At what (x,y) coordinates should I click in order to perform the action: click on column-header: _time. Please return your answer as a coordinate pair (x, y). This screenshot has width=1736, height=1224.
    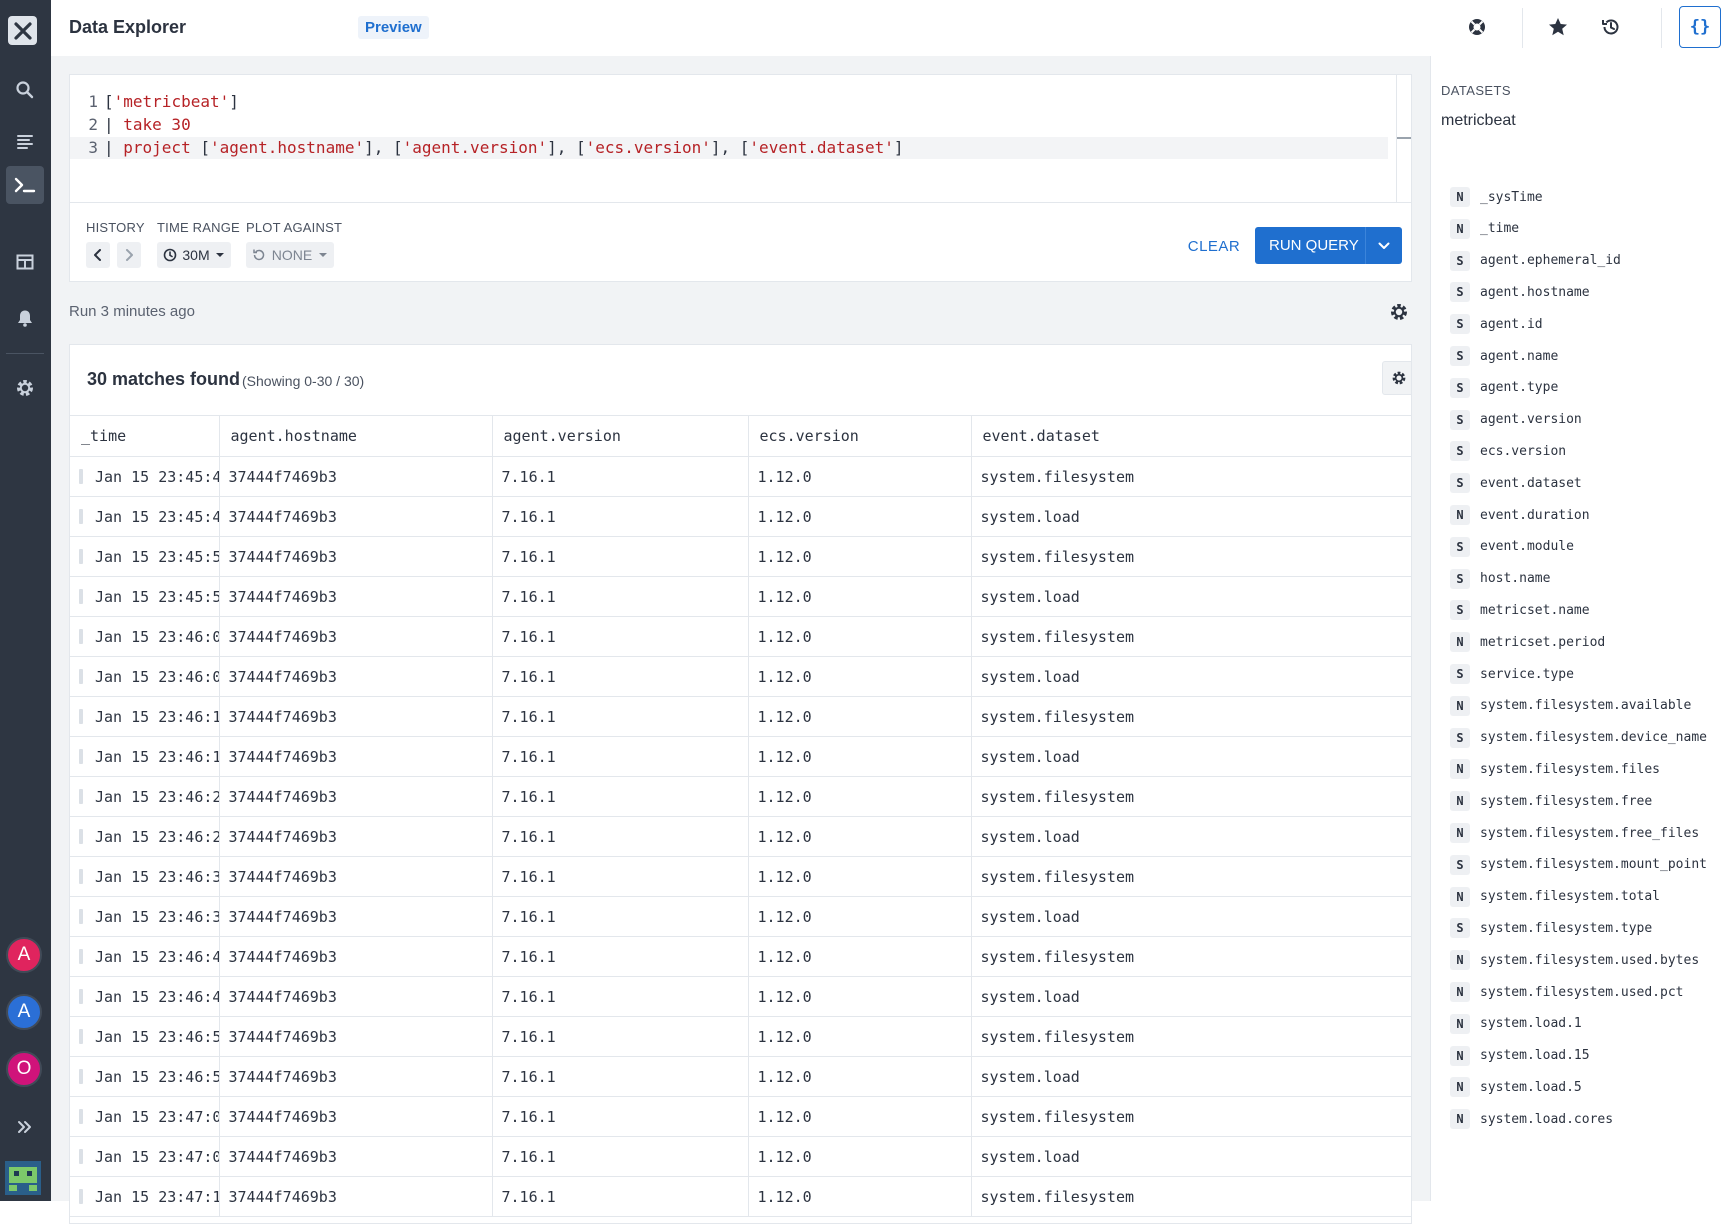
    Looking at the image, I should click on (145, 436).